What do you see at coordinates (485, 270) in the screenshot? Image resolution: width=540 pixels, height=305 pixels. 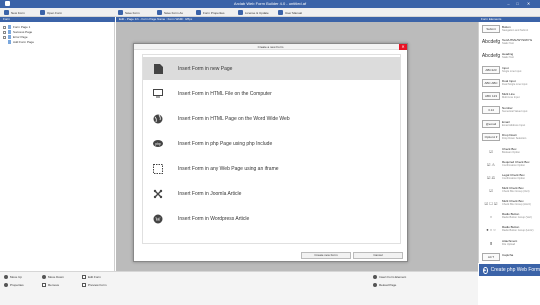 I see `play-icon: ▶` at bounding box center [485, 270].